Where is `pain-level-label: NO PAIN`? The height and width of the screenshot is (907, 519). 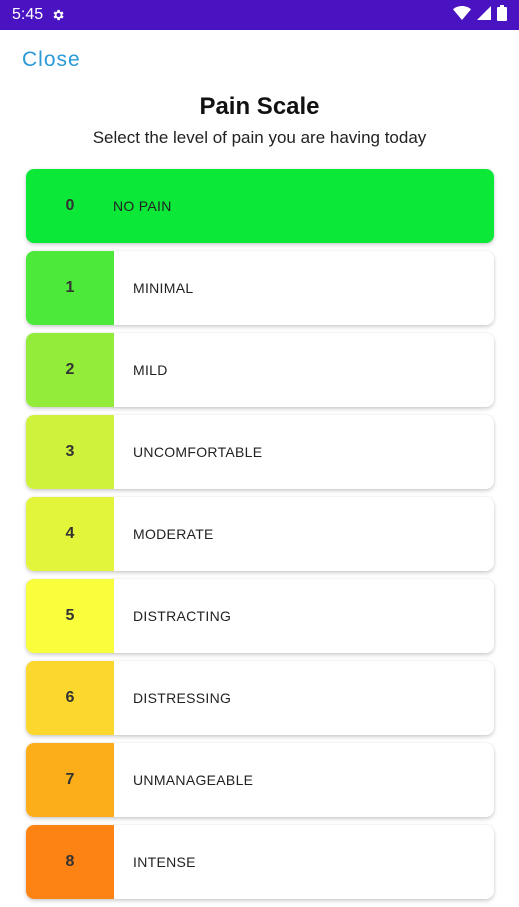
pain-level-label: NO PAIN is located at coordinates (142, 206).